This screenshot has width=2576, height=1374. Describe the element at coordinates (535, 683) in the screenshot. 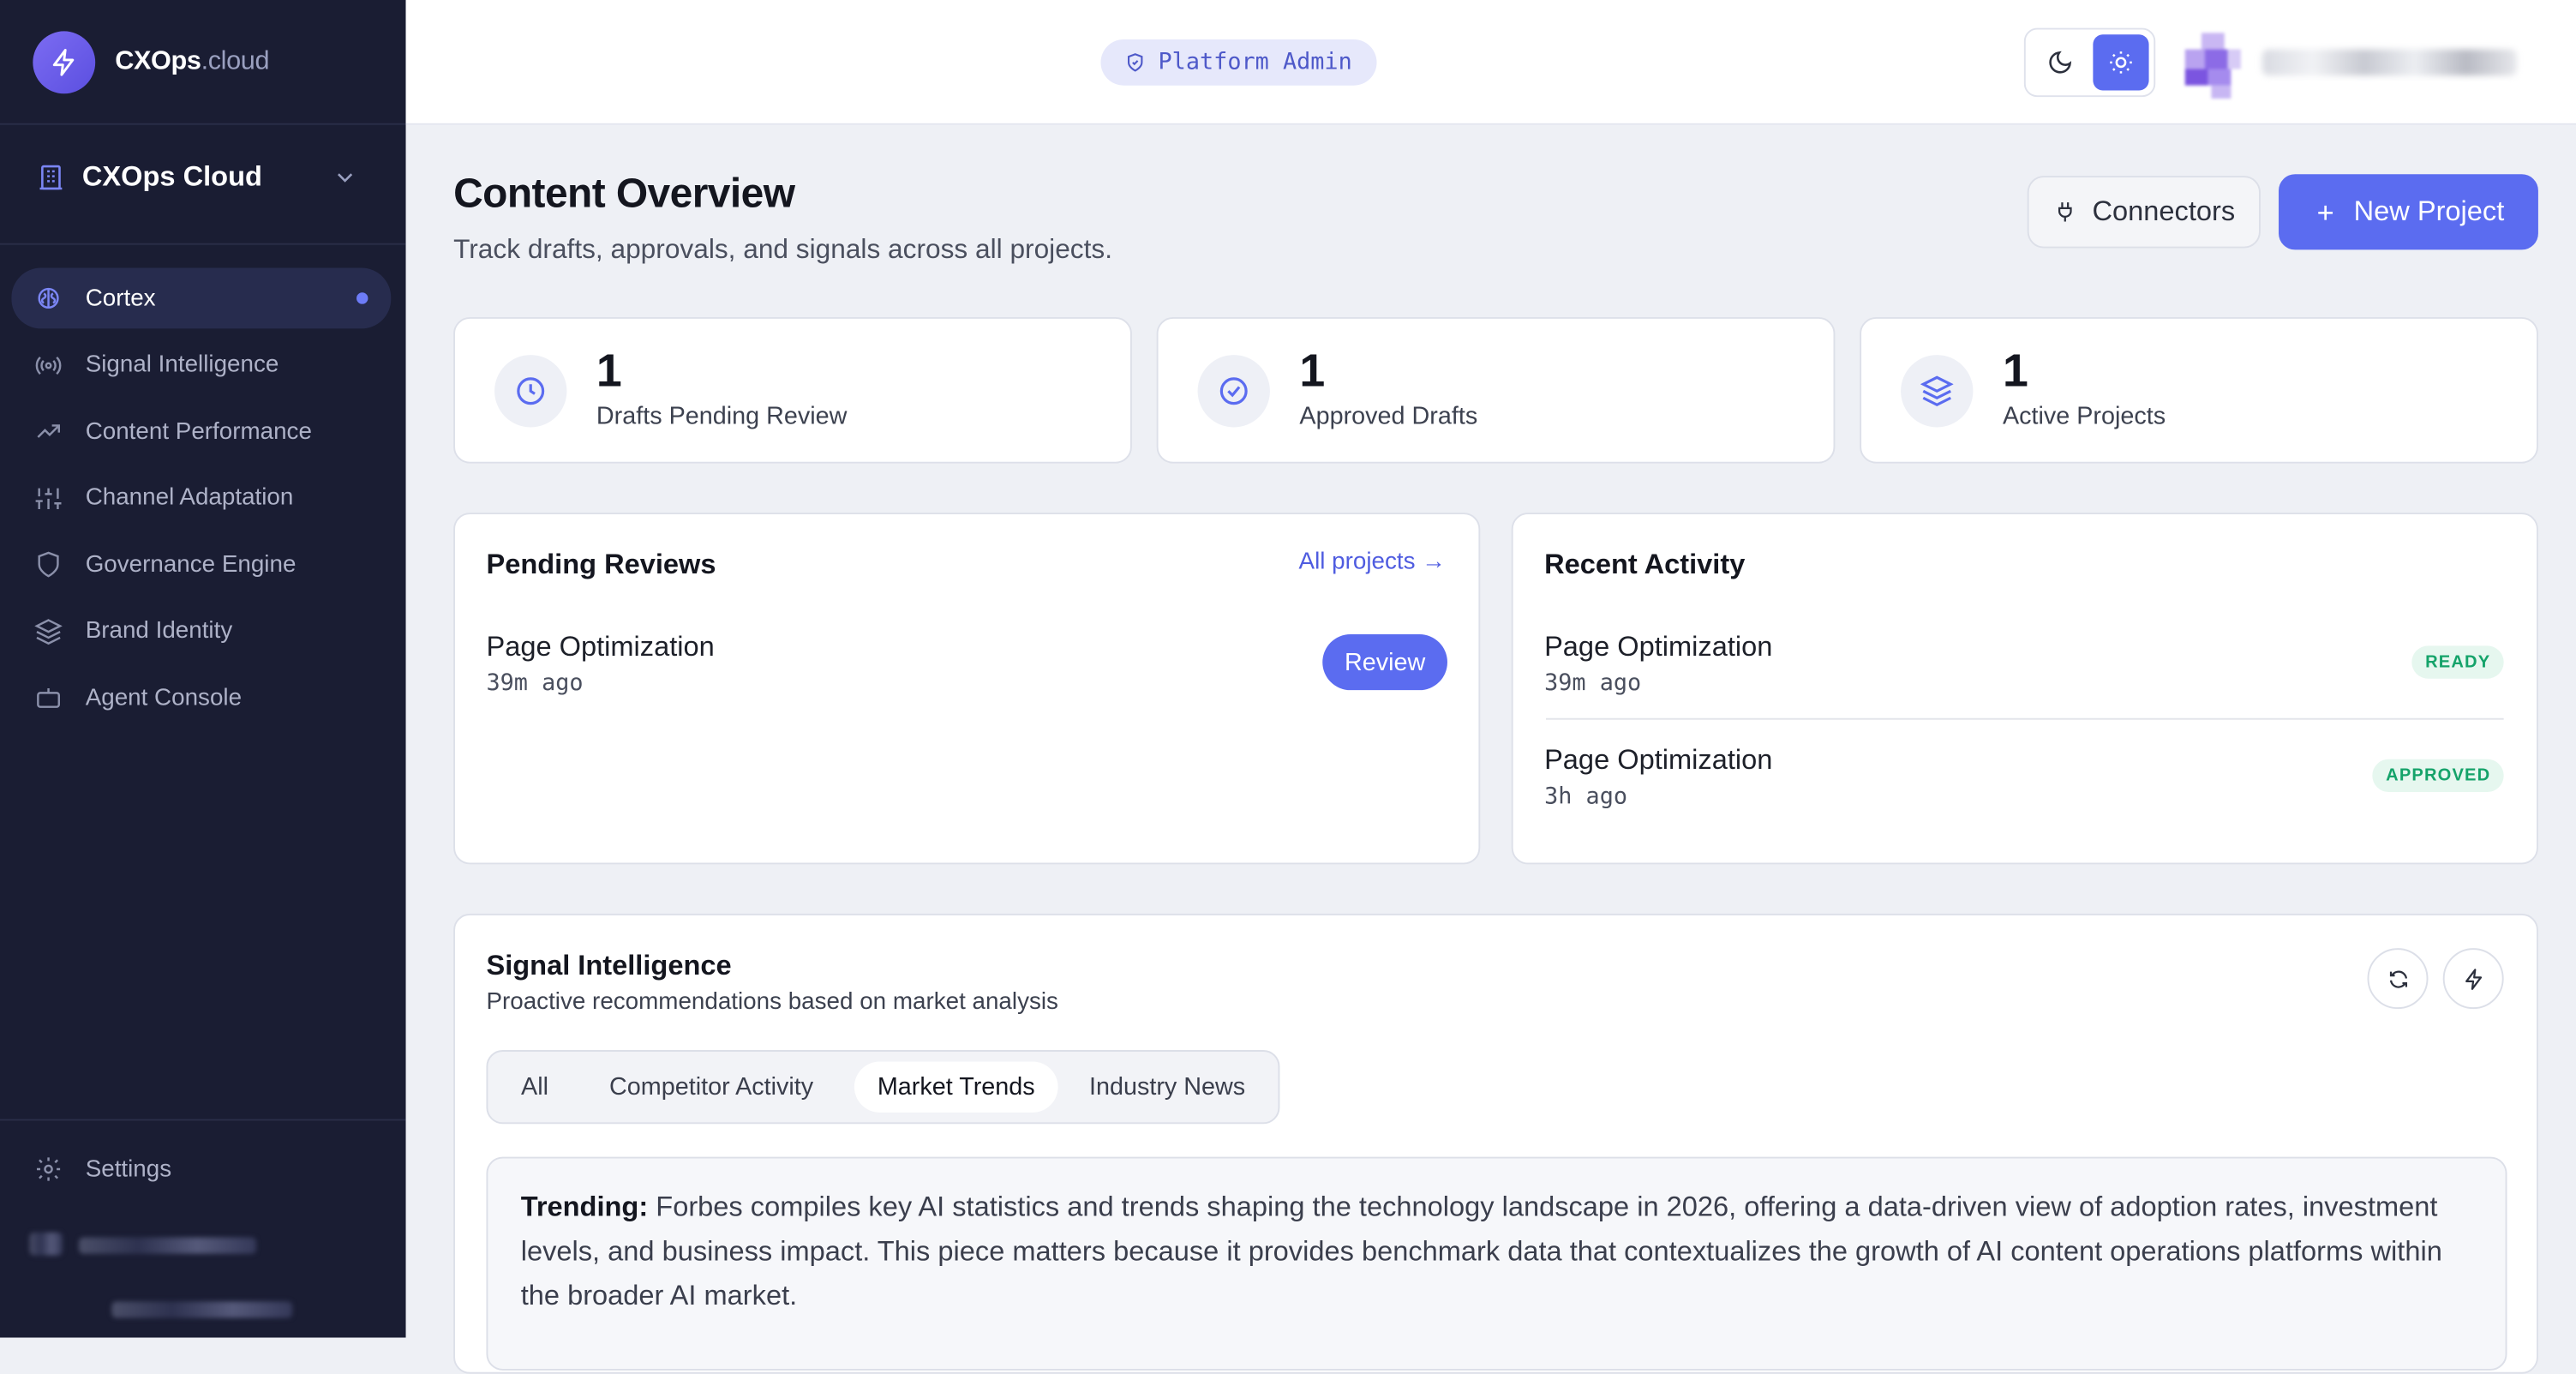

I see `review-item-time: 39m ago` at that location.